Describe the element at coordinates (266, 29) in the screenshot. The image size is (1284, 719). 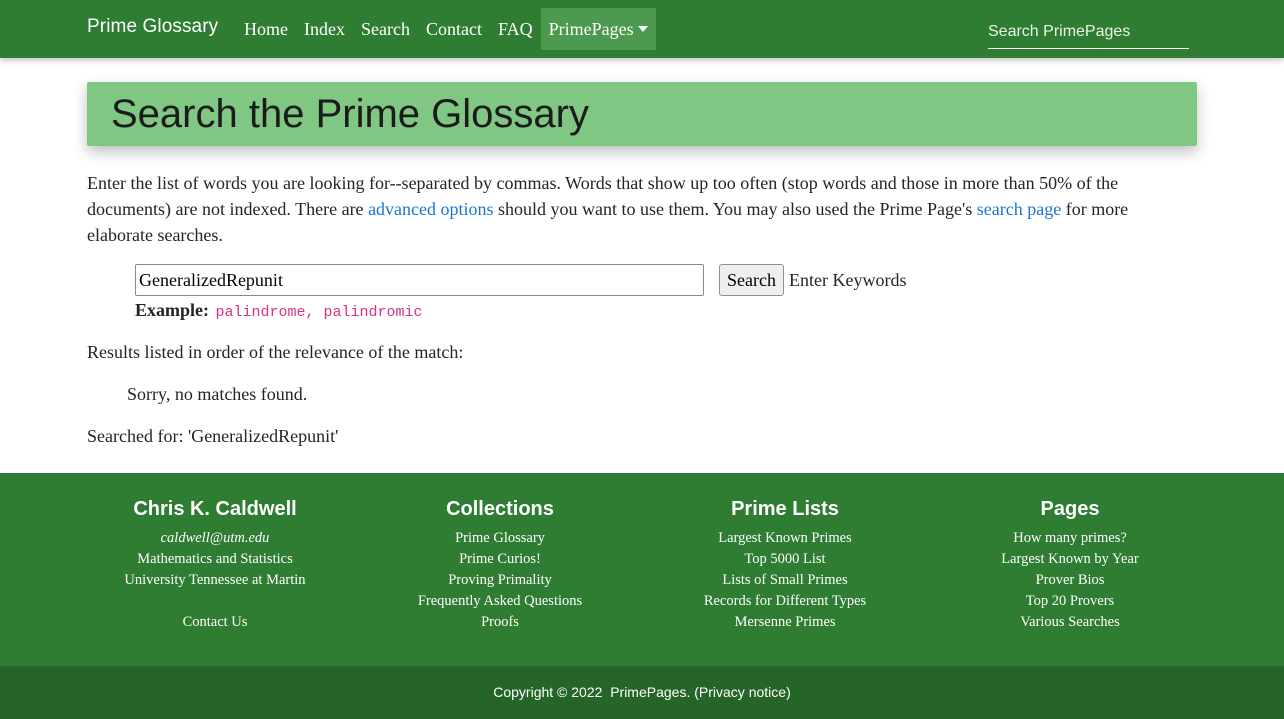
I see `nav-home-link: Home` at that location.